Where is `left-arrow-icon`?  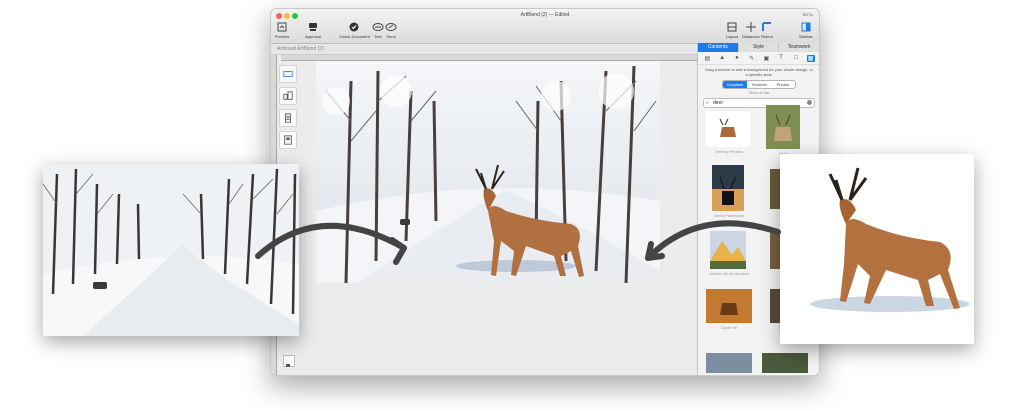
left-arrow-icon is located at coordinates (331, 240).